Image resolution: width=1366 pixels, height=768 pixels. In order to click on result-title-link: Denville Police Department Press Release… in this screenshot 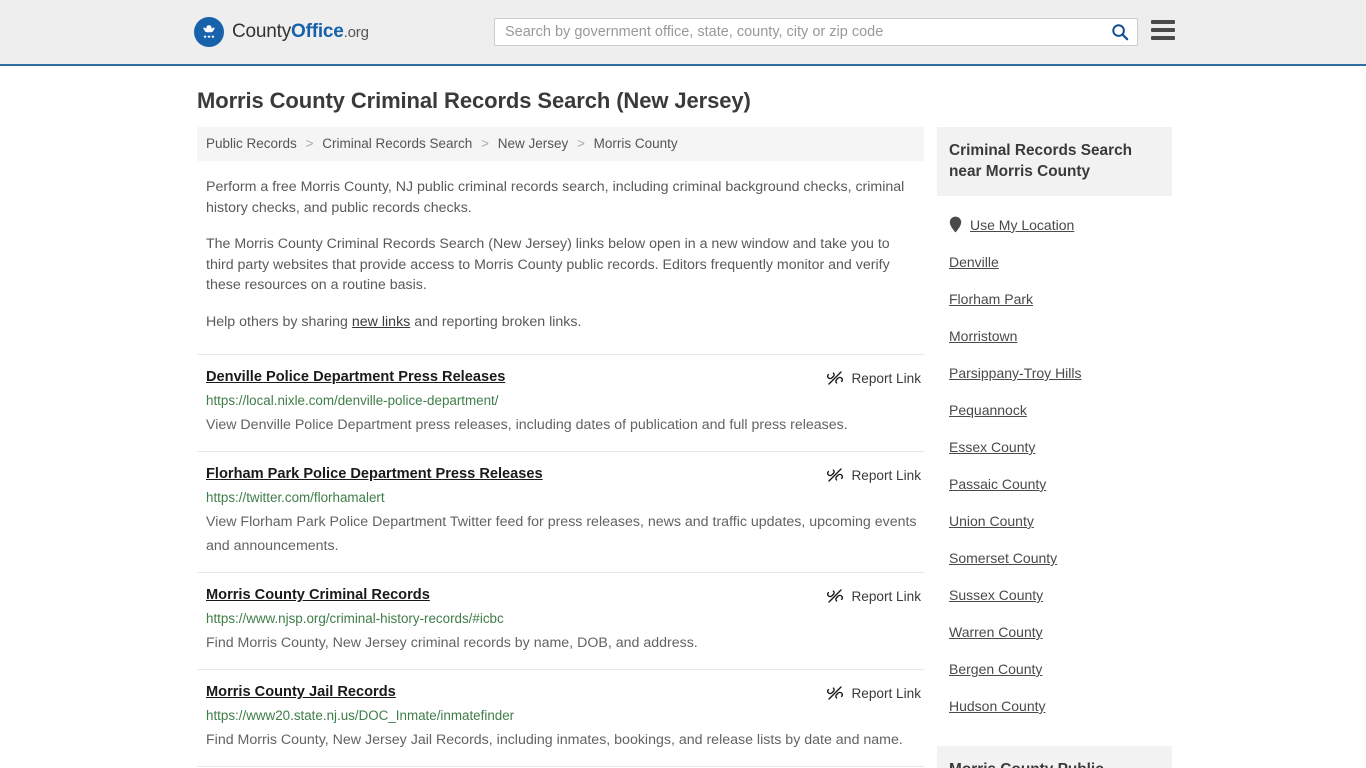, I will do `click(355, 377)`.